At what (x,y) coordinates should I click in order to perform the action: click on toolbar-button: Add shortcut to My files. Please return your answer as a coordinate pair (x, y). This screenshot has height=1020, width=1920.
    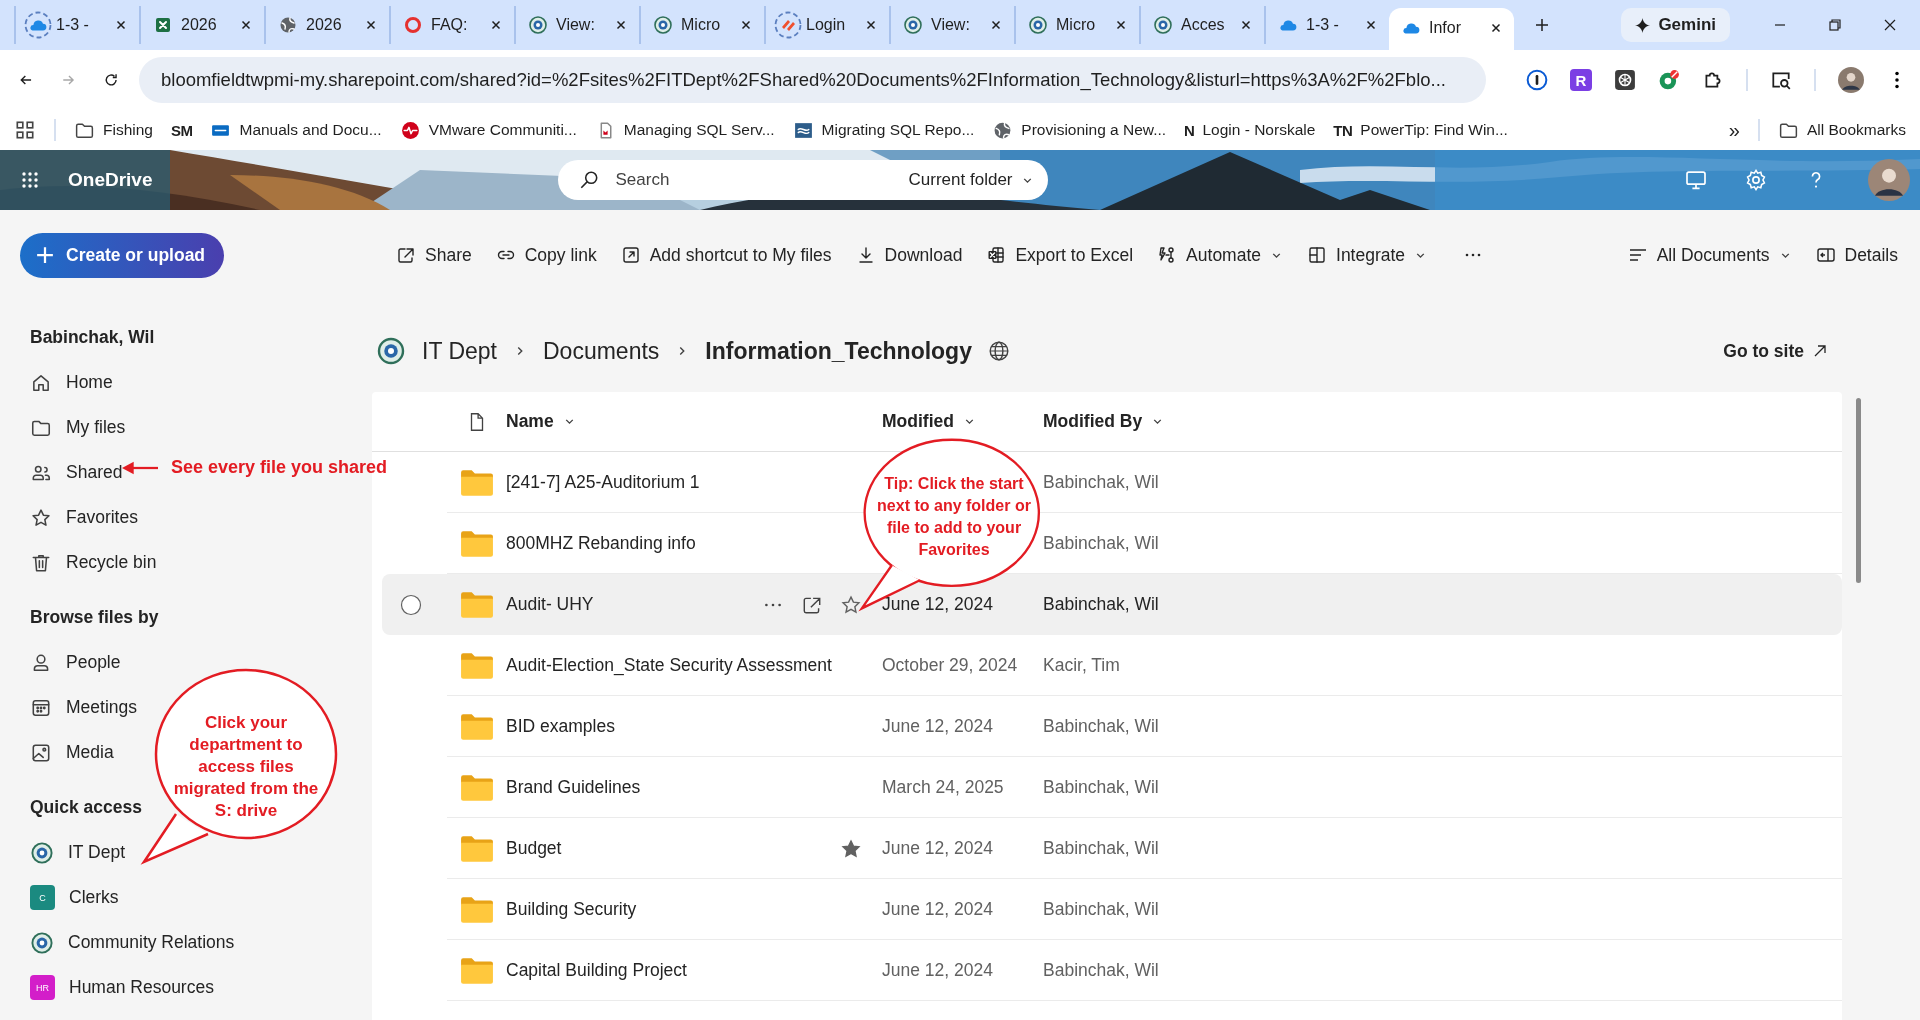
    Looking at the image, I should click on (726, 255).